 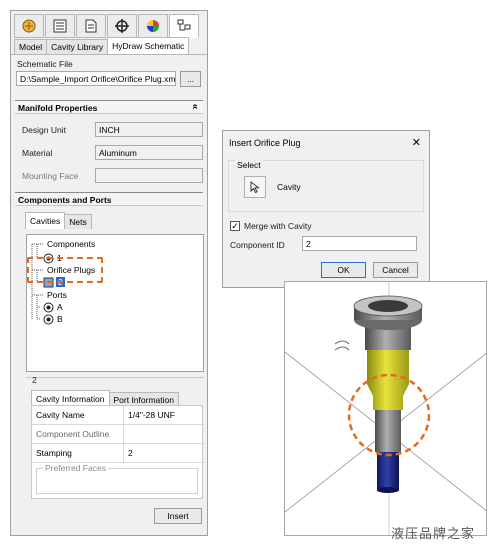 I want to click on properties-icon, so click(x=60, y=26).